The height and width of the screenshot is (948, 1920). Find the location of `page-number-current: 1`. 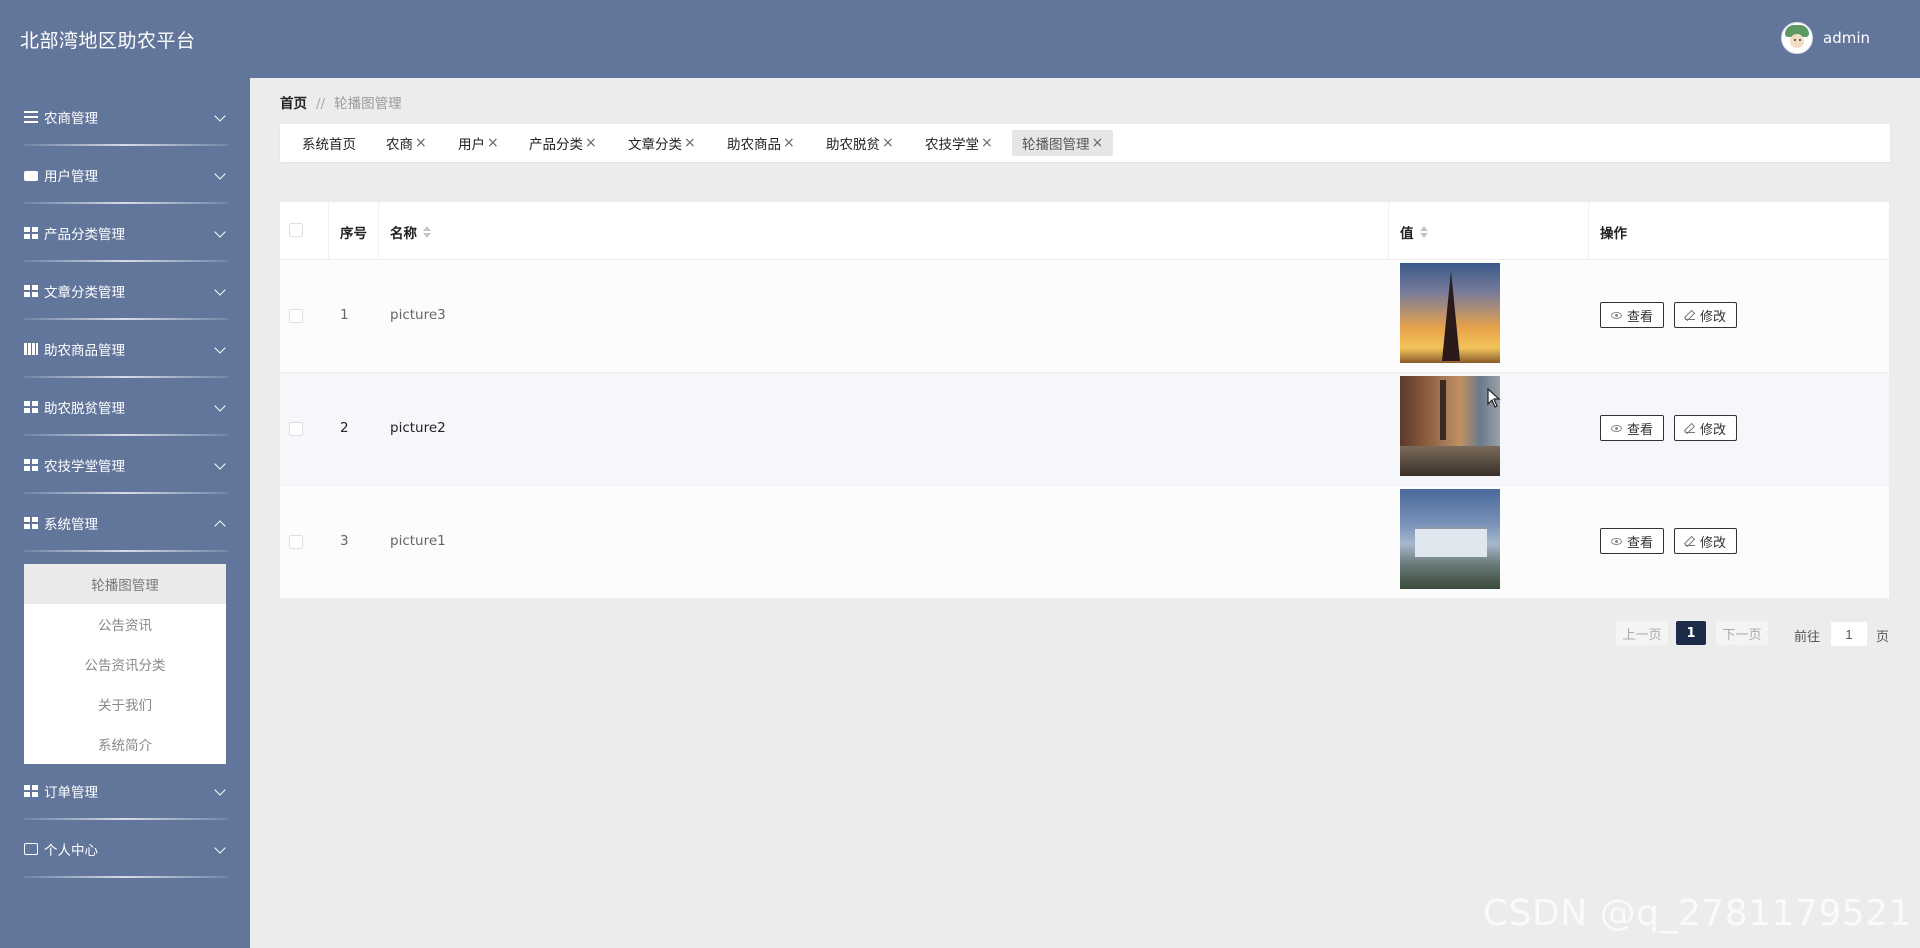

page-number-current: 1 is located at coordinates (1691, 633).